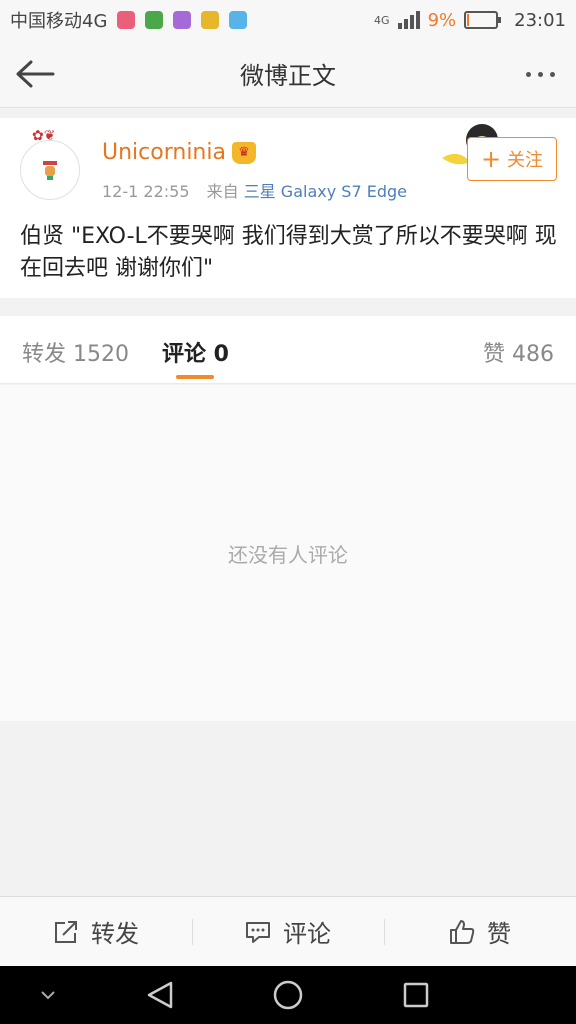  I want to click on repost-button: 转发, so click(96, 931).